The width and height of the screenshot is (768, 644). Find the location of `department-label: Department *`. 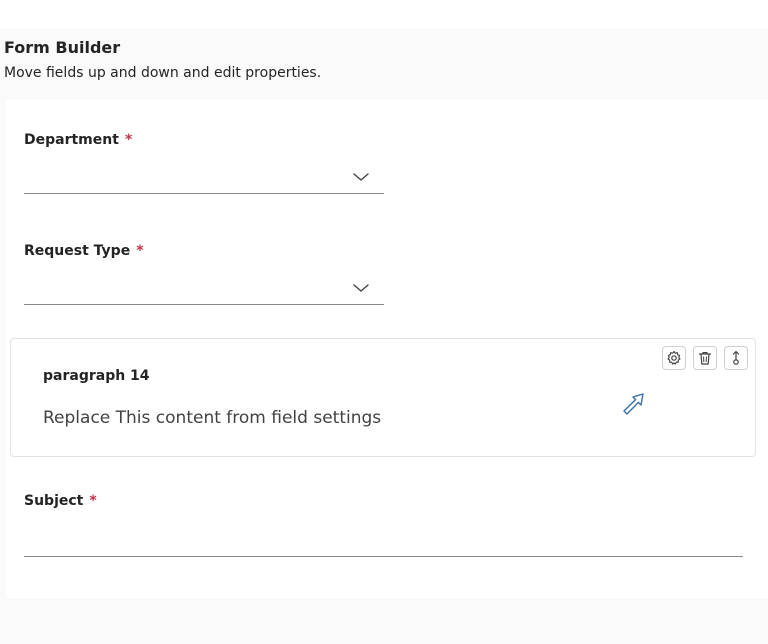

department-label: Department * is located at coordinates (78, 140).